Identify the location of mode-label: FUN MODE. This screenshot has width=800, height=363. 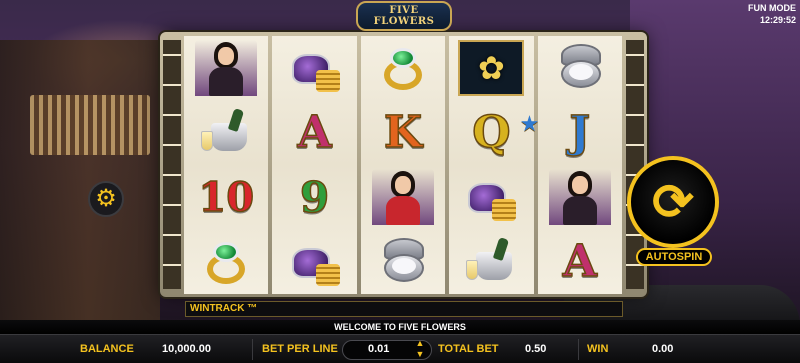
(772, 8).